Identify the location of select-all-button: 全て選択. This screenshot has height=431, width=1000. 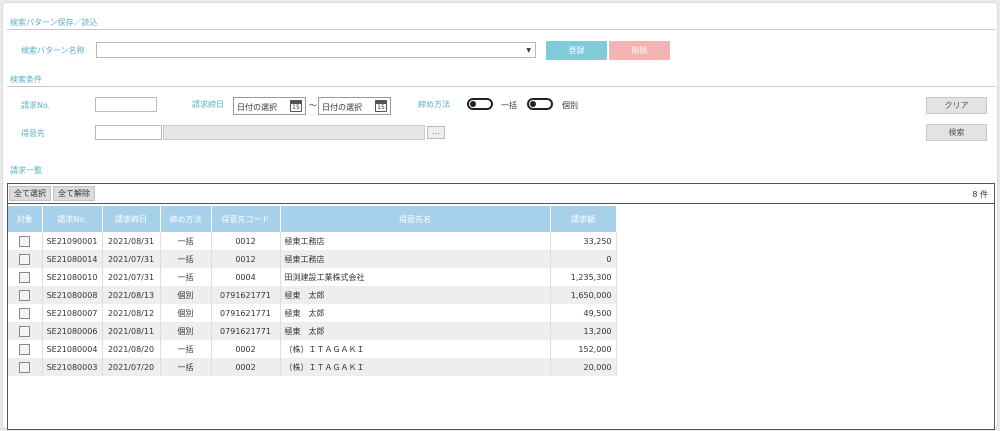
(30, 193).